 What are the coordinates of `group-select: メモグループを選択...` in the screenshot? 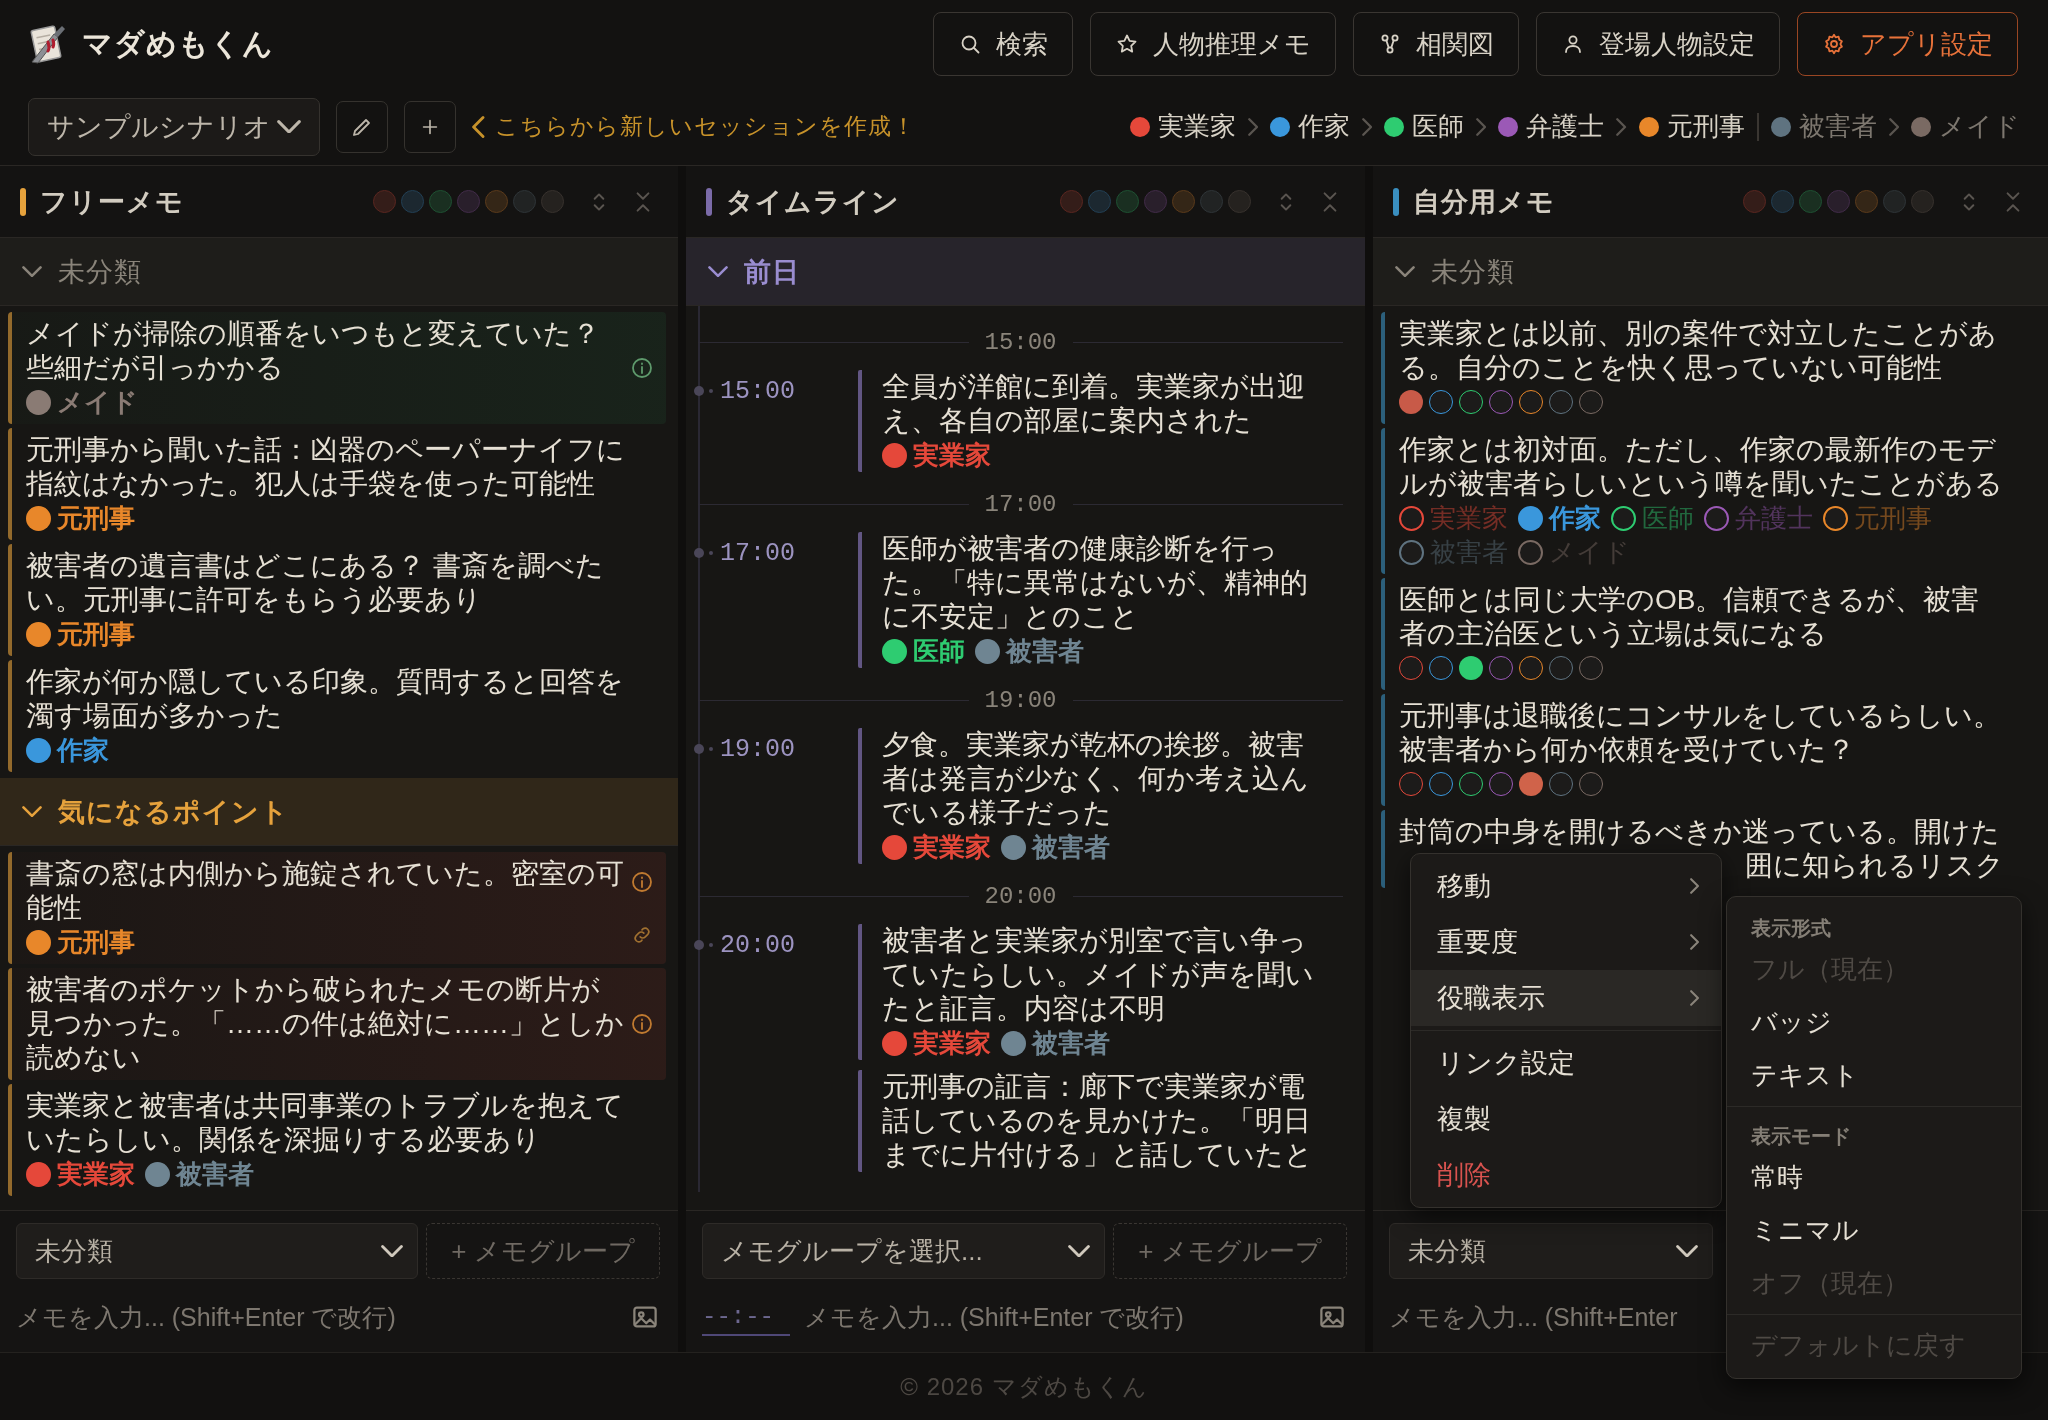 It's located at (903, 1251).